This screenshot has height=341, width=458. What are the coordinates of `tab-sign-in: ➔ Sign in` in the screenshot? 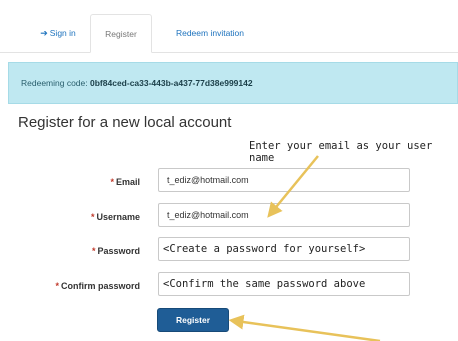 It's located at (58, 33).